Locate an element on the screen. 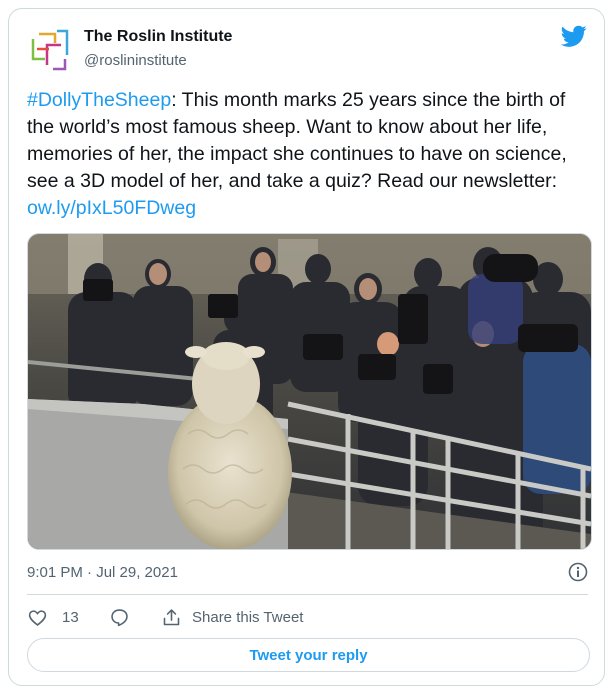 This screenshot has width=615, height=694. share-label: Share this Tweet is located at coordinates (248, 617).